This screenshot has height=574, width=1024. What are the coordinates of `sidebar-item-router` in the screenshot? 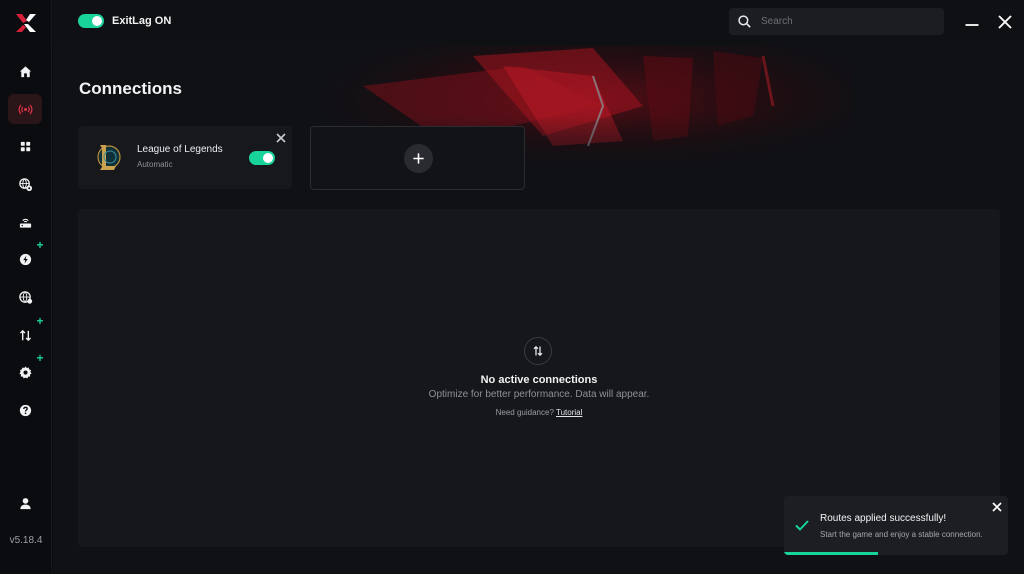 It's located at (25, 222).